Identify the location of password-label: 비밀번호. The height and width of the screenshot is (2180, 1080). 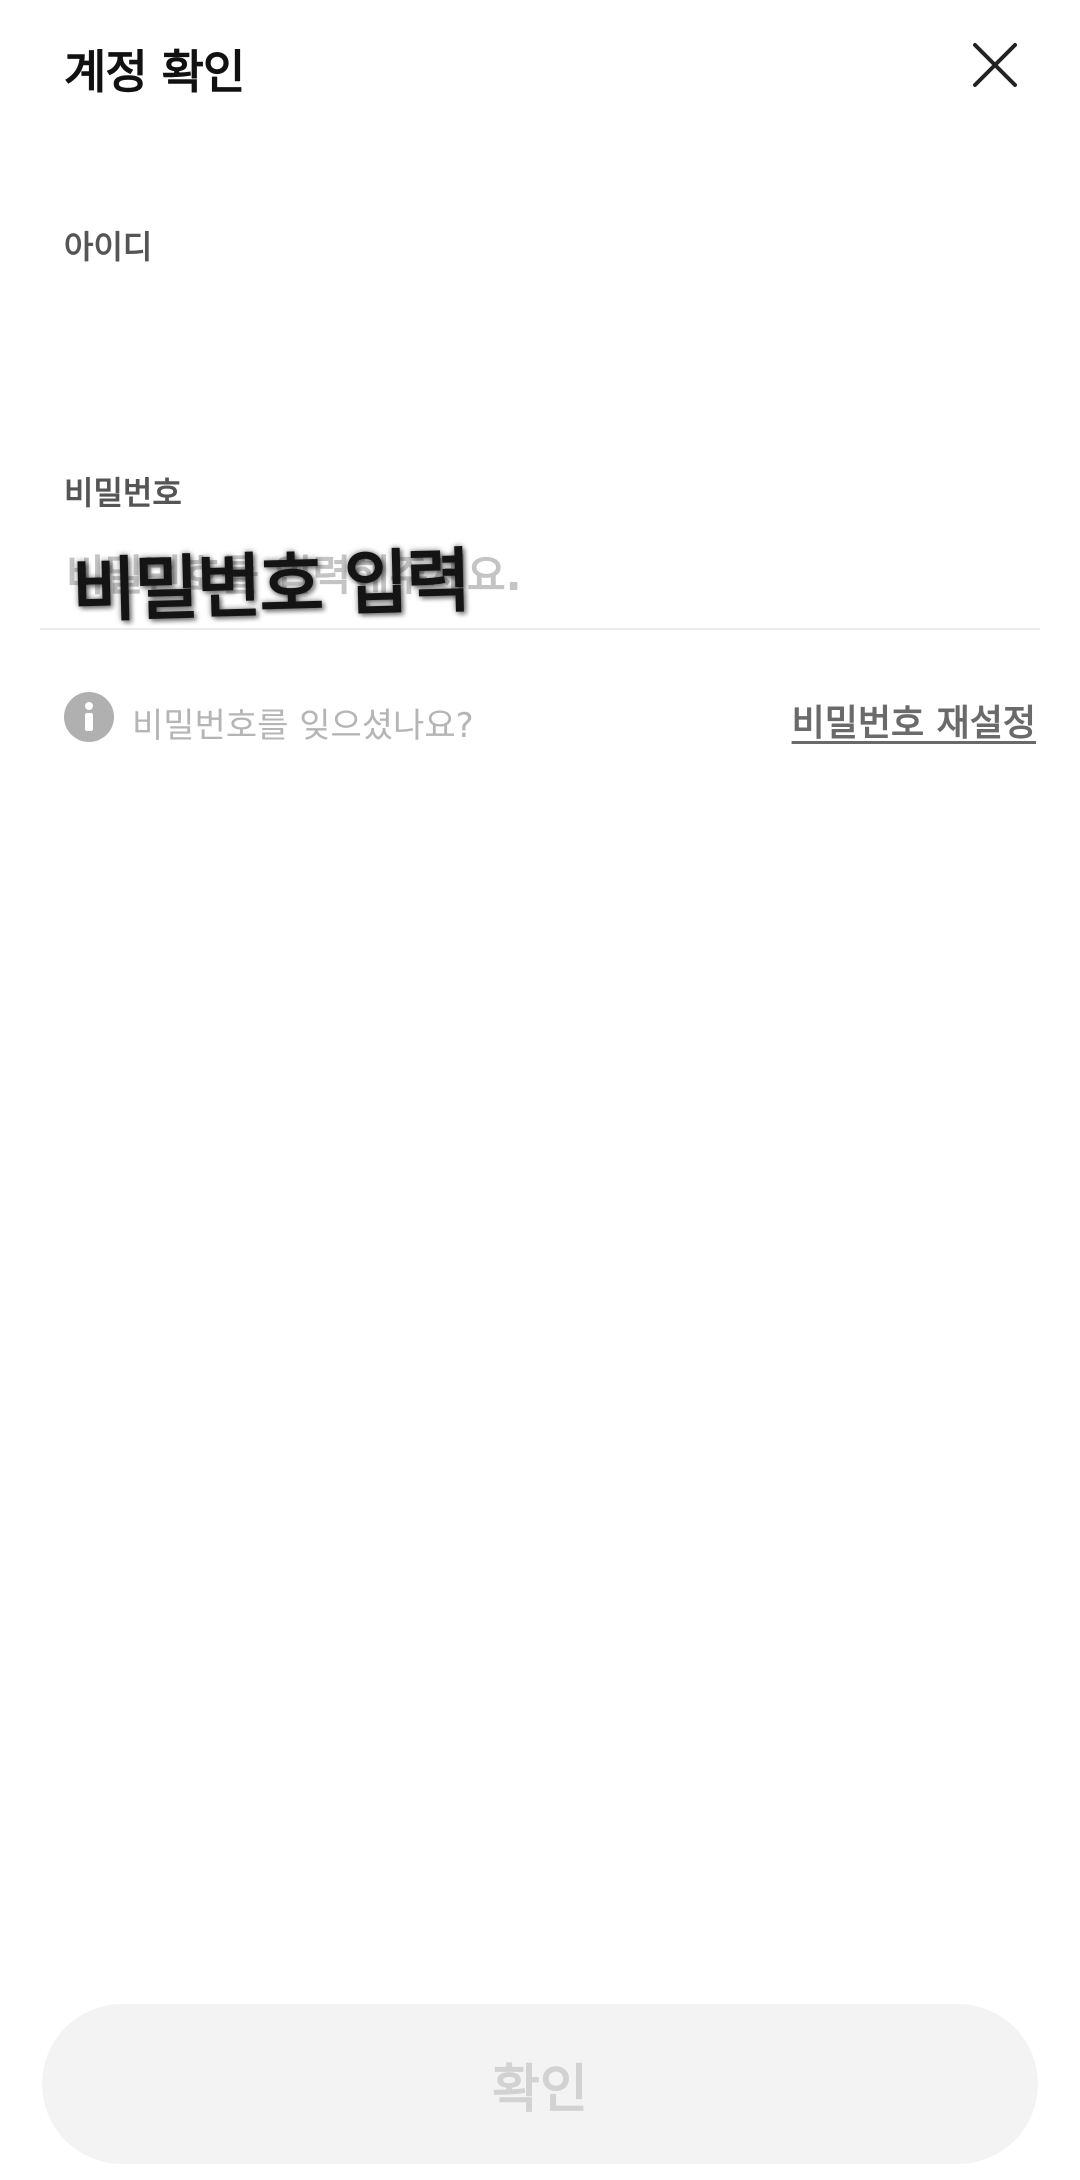
(123, 493).